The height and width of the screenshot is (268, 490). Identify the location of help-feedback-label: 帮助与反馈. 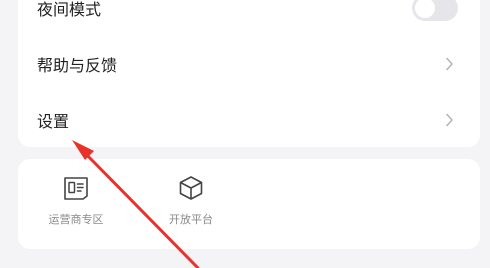
(77, 65).